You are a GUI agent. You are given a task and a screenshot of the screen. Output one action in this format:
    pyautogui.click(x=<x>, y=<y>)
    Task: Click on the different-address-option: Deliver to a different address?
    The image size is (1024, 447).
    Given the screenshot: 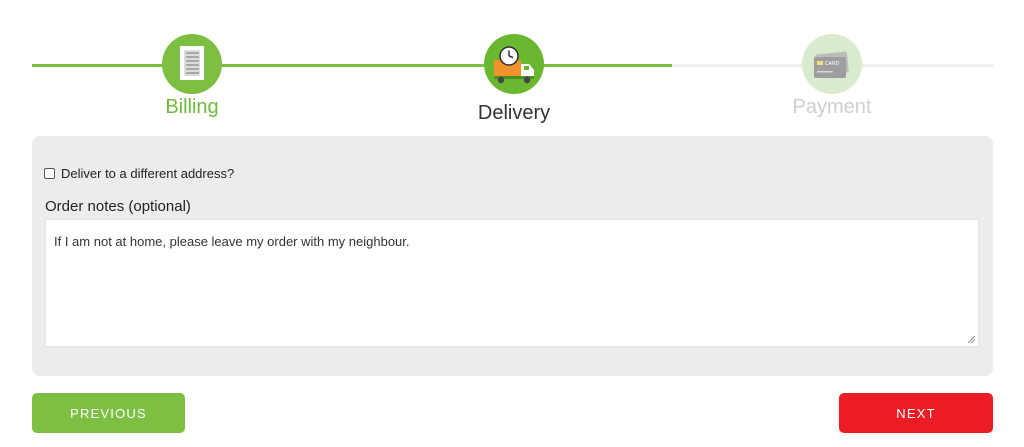 What is the action you would take?
    pyautogui.click(x=139, y=173)
    